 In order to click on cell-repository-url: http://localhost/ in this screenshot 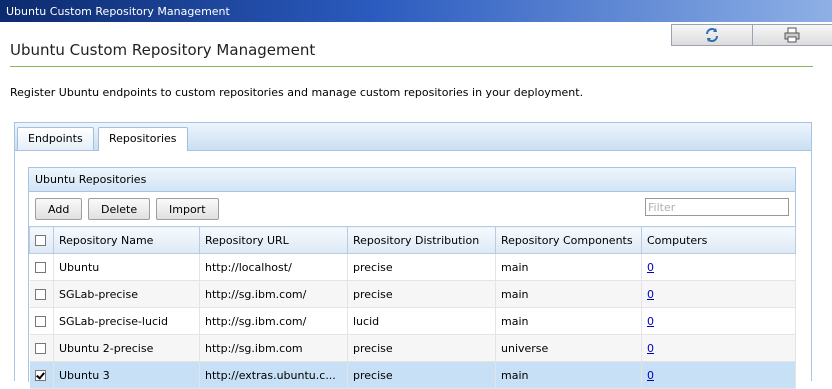, I will do `click(274, 267)`.